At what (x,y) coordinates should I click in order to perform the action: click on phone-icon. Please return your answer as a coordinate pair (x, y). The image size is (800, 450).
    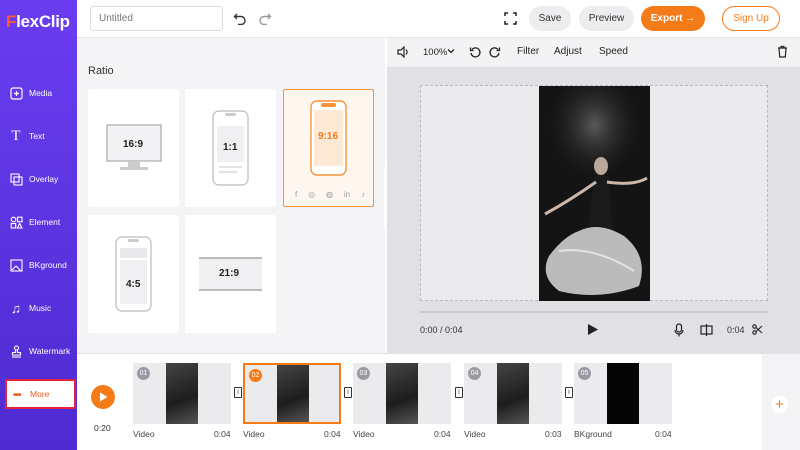
    Looking at the image, I should click on (133, 274).